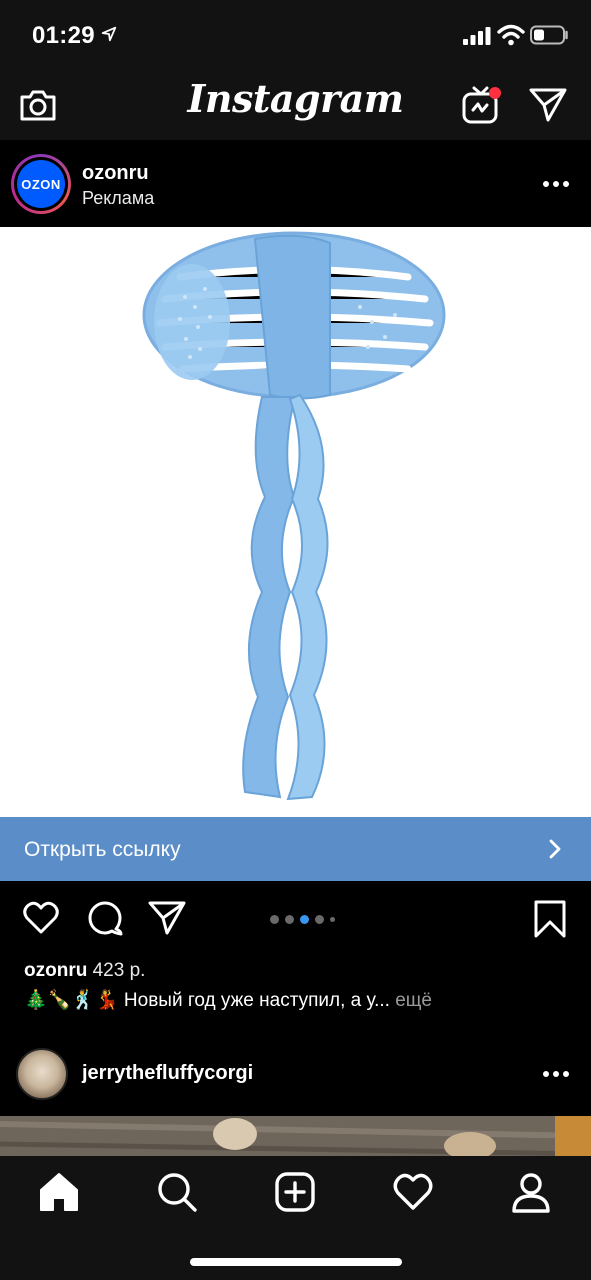 The width and height of the screenshot is (591, 1280). I want to click on caption-more-link: ещё, so click(413, 1000).